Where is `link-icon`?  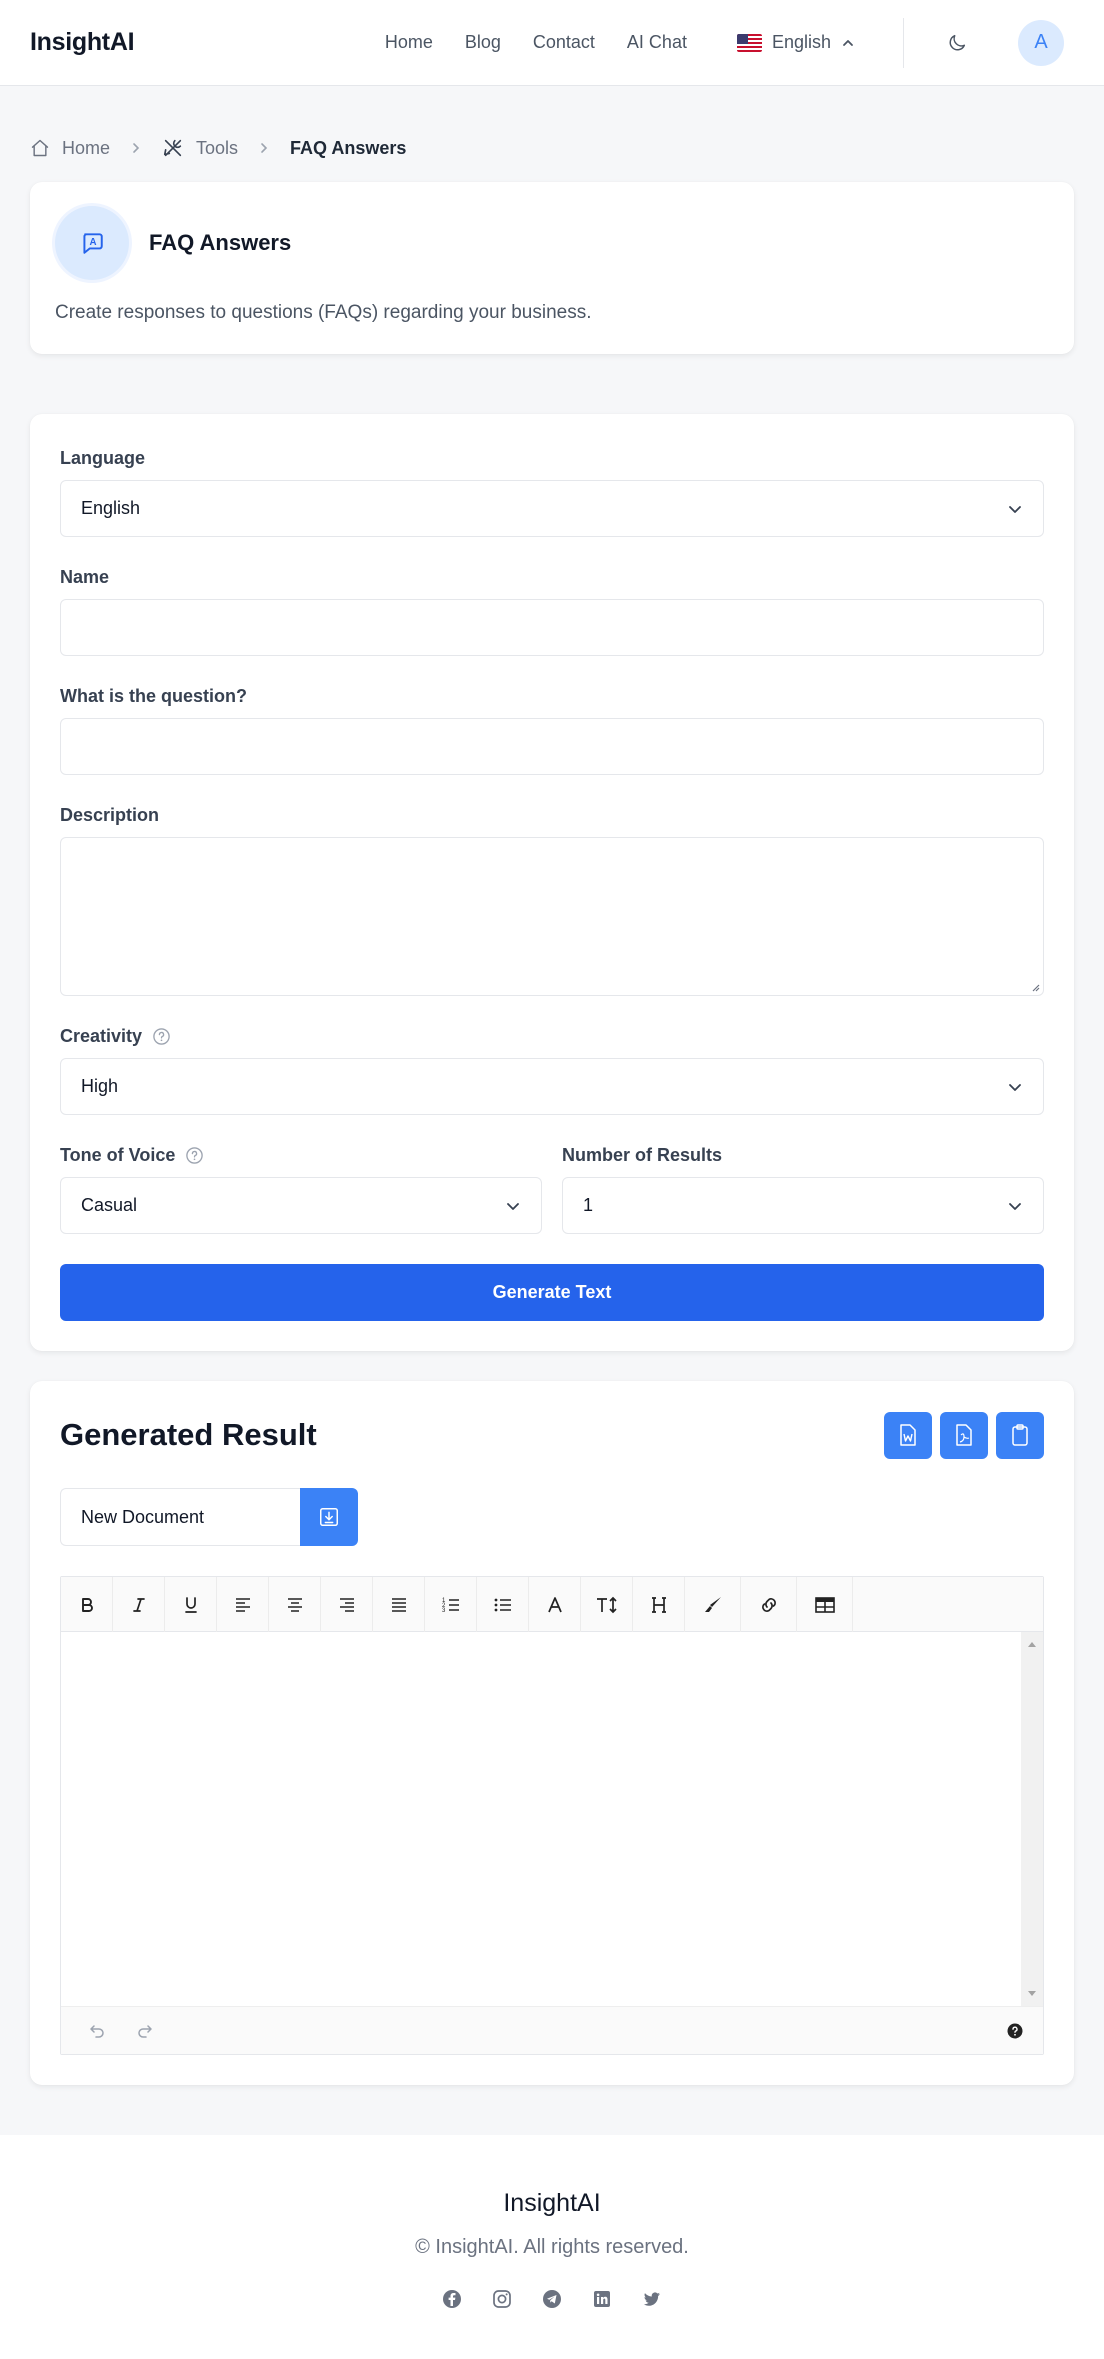 link-icon is located at coordinates (769, 1604).